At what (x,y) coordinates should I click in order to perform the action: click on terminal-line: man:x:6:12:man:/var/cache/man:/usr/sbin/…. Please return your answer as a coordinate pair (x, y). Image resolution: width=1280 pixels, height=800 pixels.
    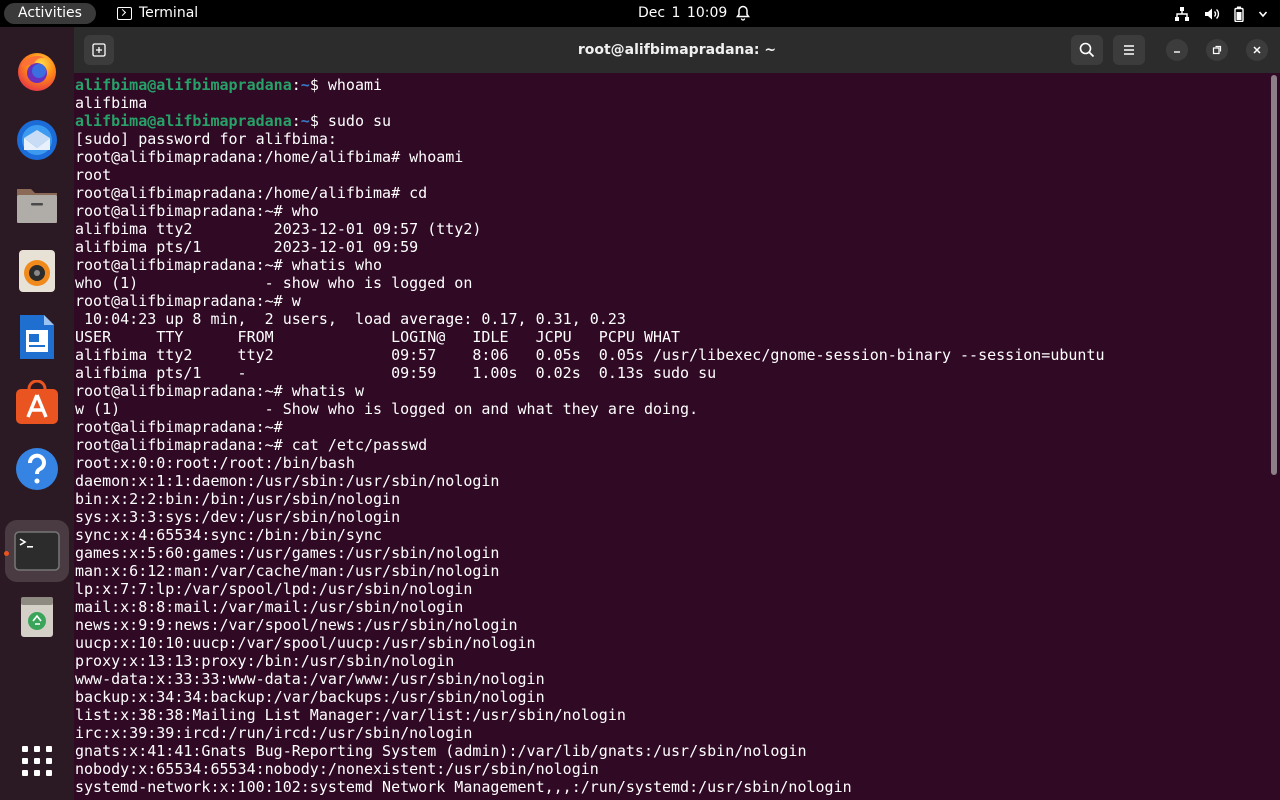
    Looking at the image, I should click on (287, 571).